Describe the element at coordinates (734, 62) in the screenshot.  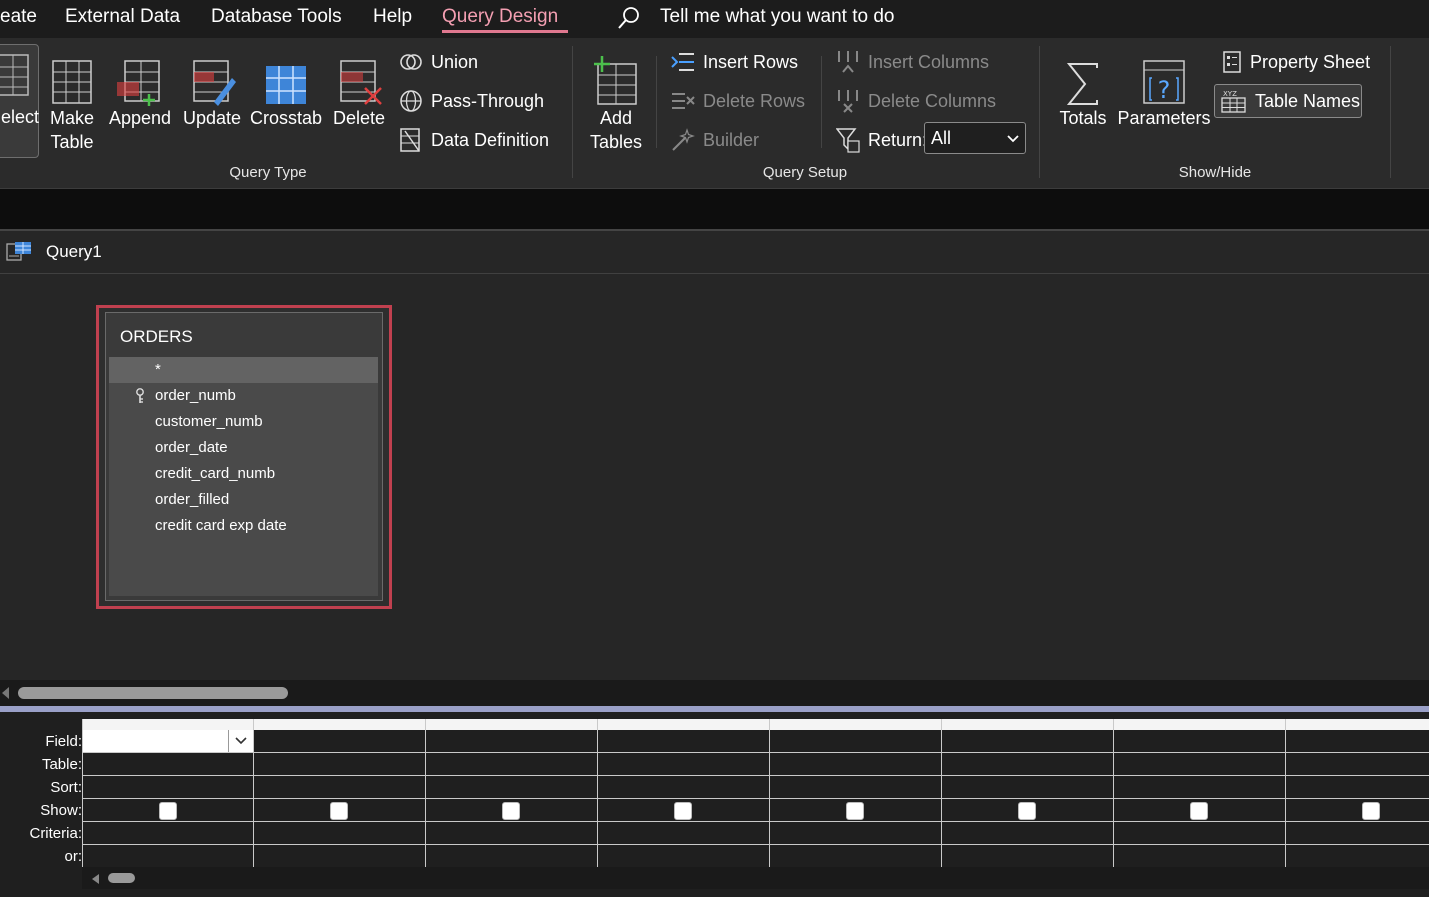
I see `insert-rows-button: Insert Rows` at that location.